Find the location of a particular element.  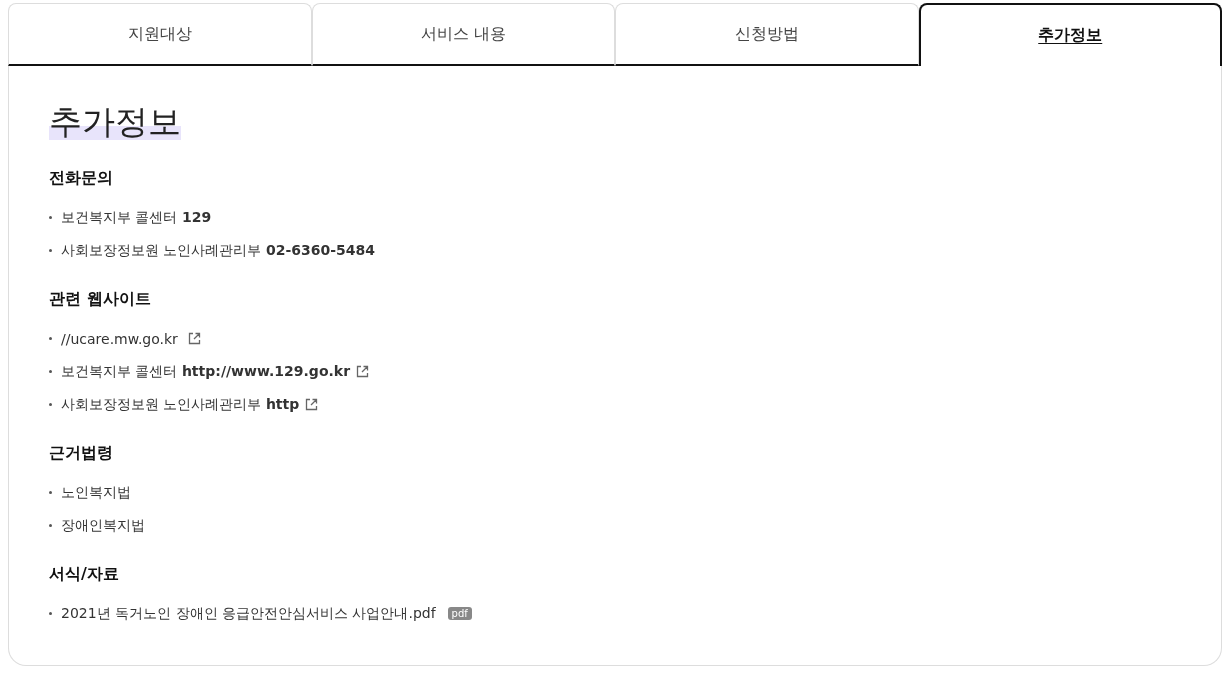

tab: 서비스 내용 is located at coordinates (463, 34).